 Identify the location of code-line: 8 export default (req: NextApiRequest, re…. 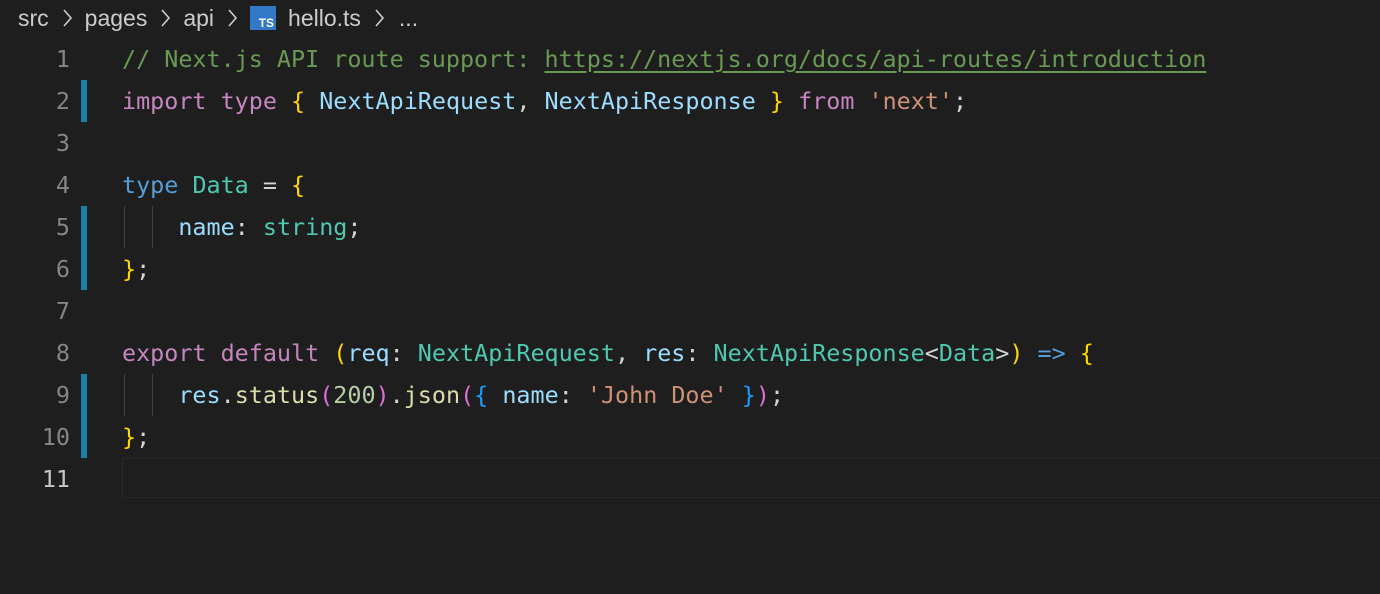
(690, 353).